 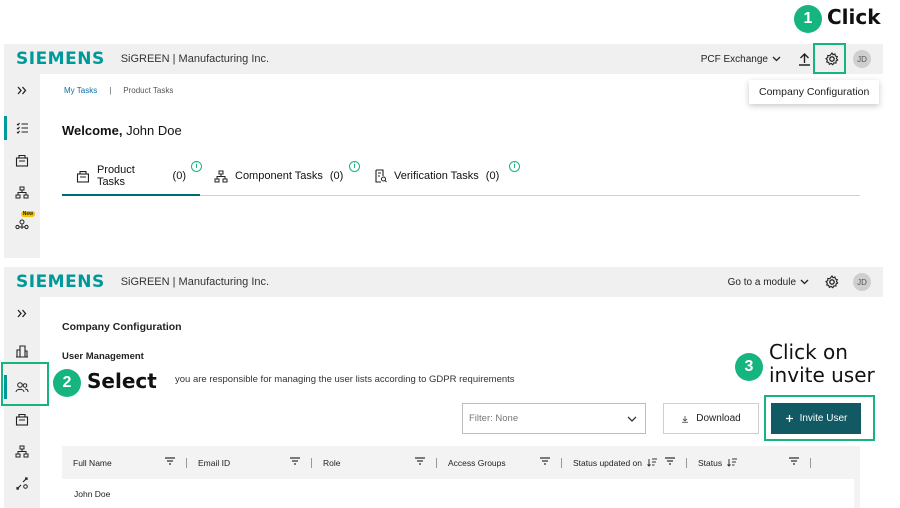 I want to click on column-label: Status updated on, so click(x=608, y=462).